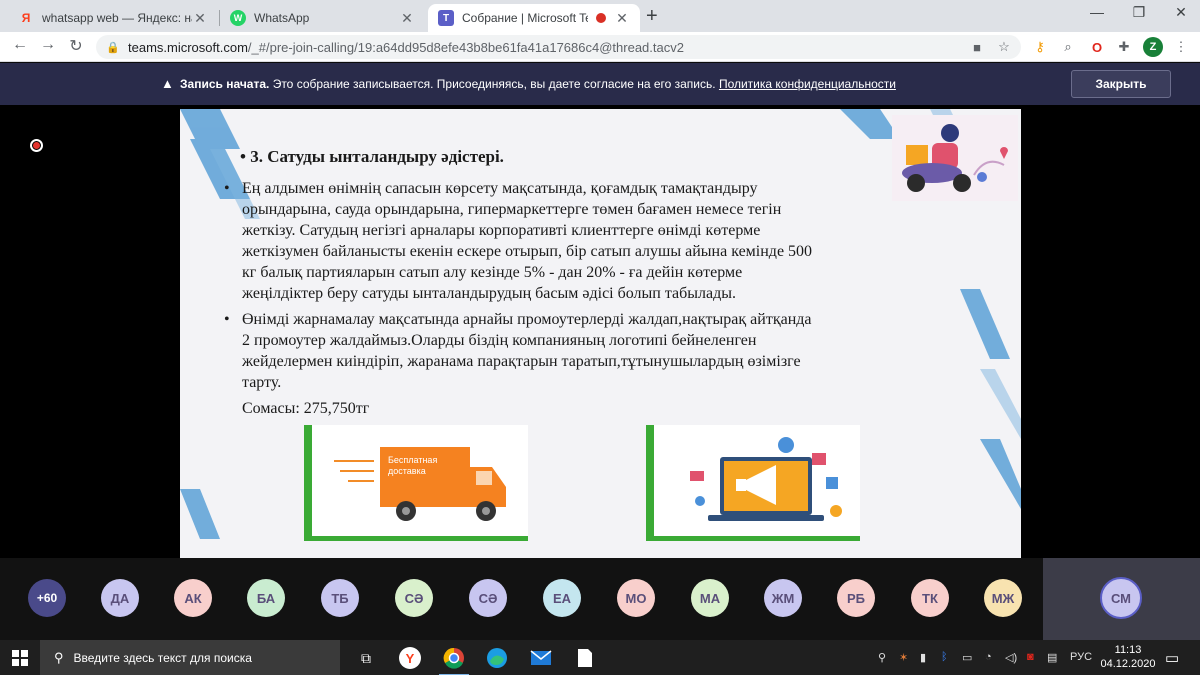 This screenshot has width=1200, height=675. What do you see at coordinates (266, 598) in the screenshot?
I see `participant-avatar: БА` at bounding box center [266, 598].